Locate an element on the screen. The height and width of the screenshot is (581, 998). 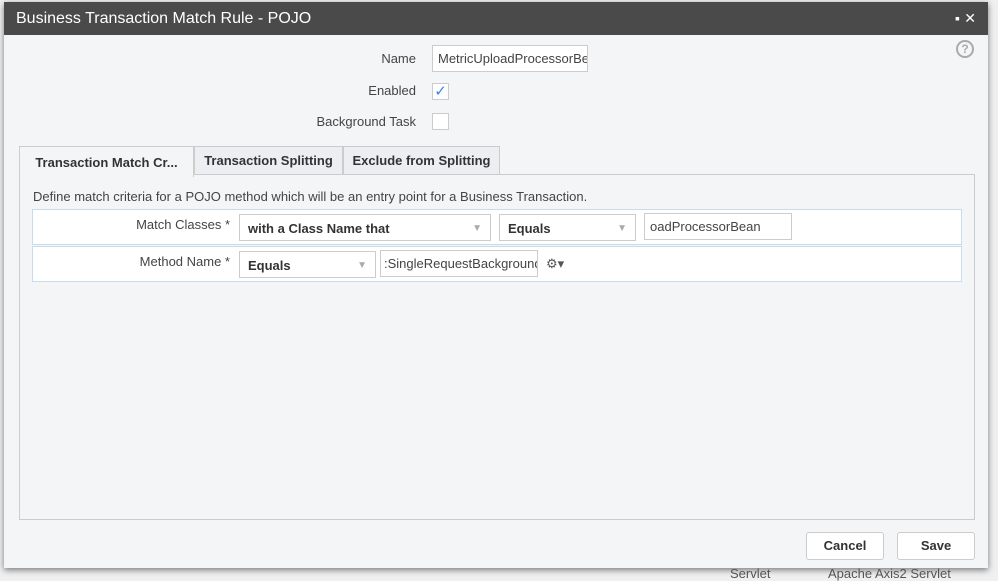
class-operator-select: Equals ▼ is located at coordinates (567, 227).